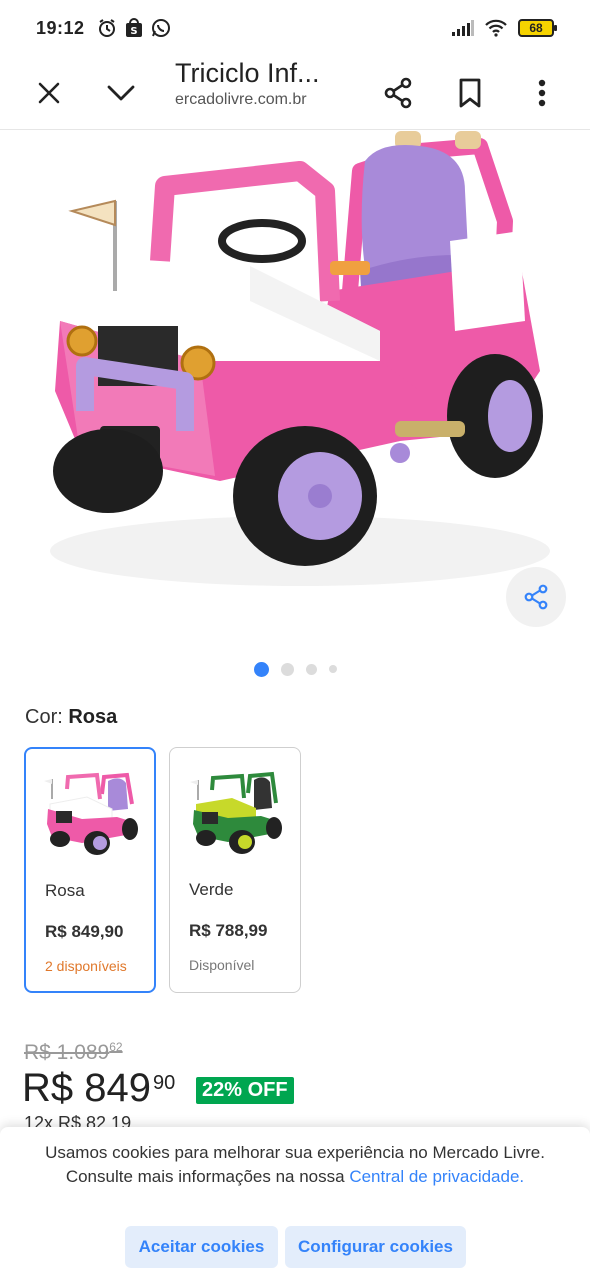 The height and width of the screenshot is (1280, 590). What do you see at coordinates (47, 717) in the screenshot?
I see `color-label-prefix: Cor:` at bounding box center [47, 717].